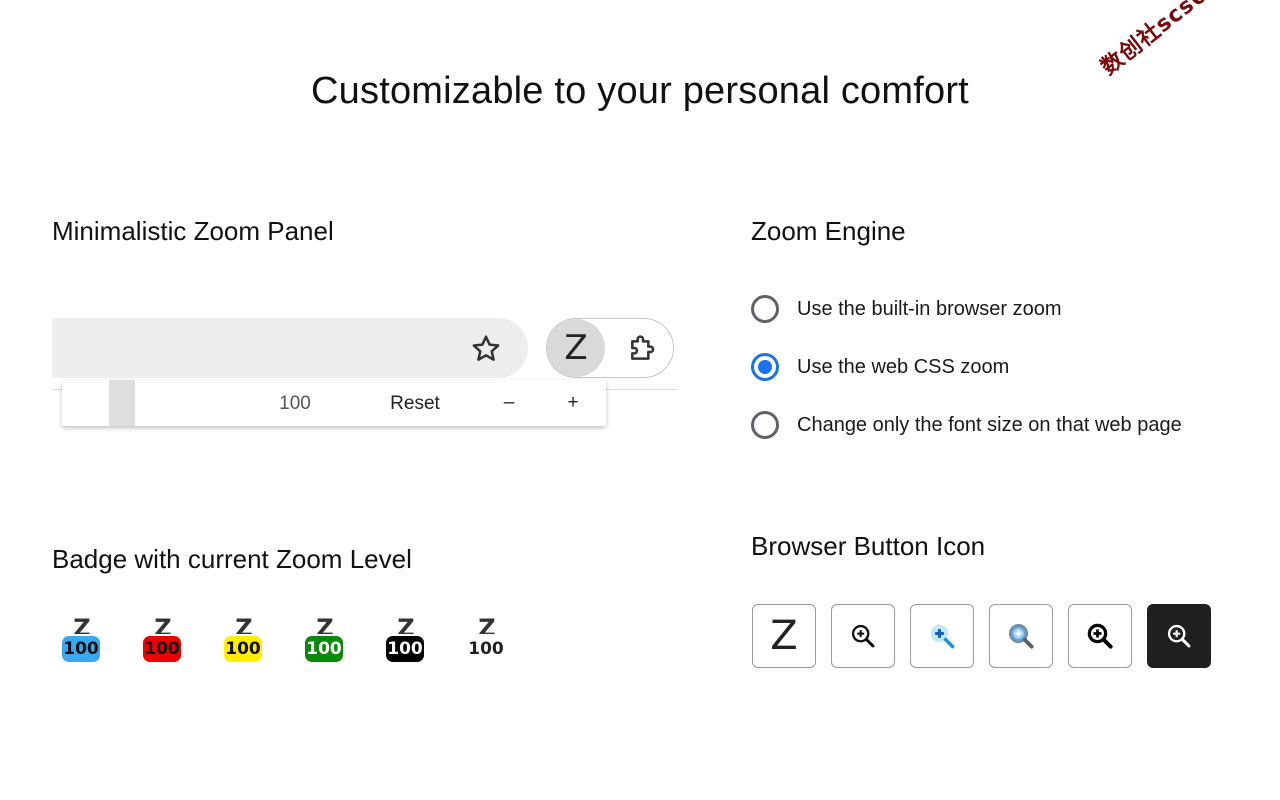 The height and width of the screenshot is (800, 1280). I want to click on address-bar, so click(290, 348).